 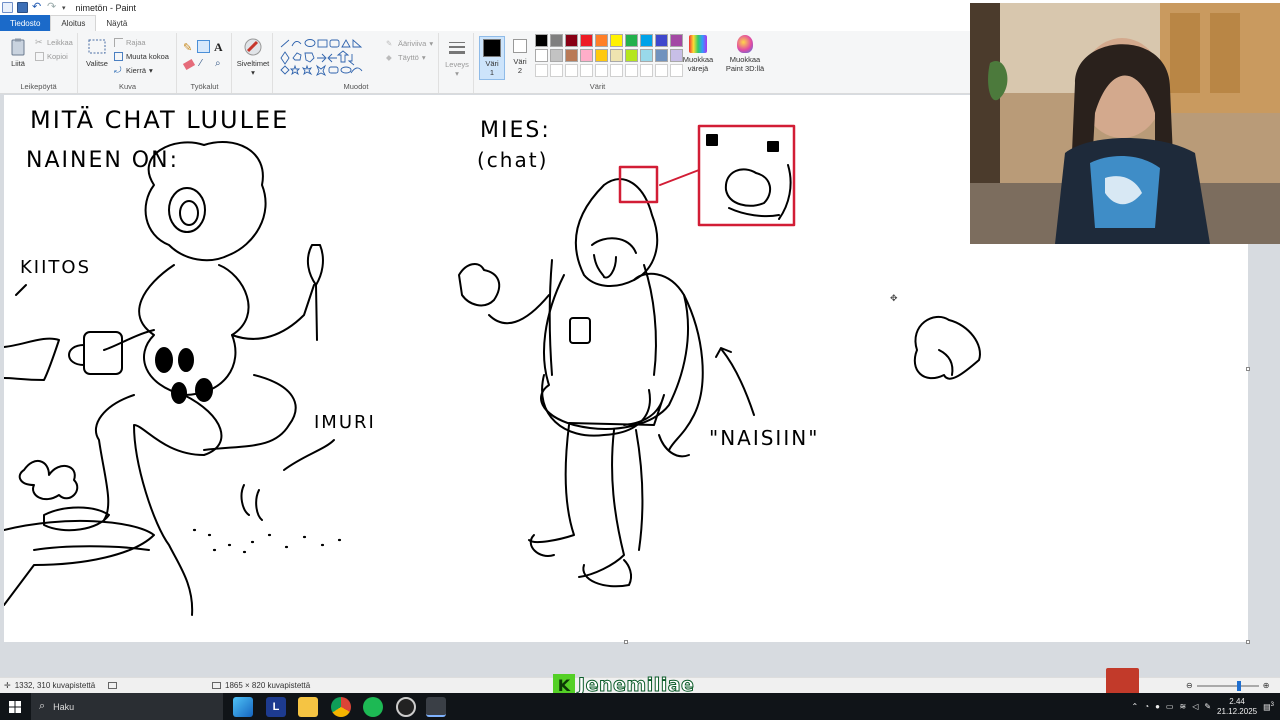 What do you see at coordinates (37, 7) in the screenshot?
I see `undo-icon: ↶` at bounding box center [37, 7].